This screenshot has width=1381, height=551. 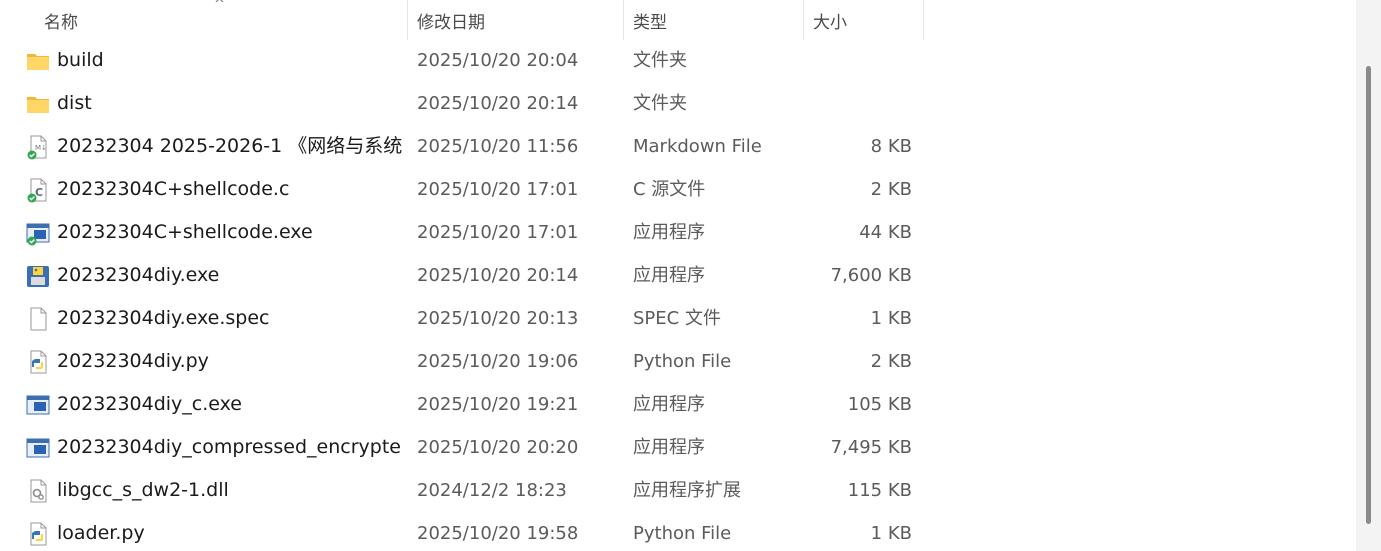 I want to click on file-name: loader.py, so click(x=101, y=531).